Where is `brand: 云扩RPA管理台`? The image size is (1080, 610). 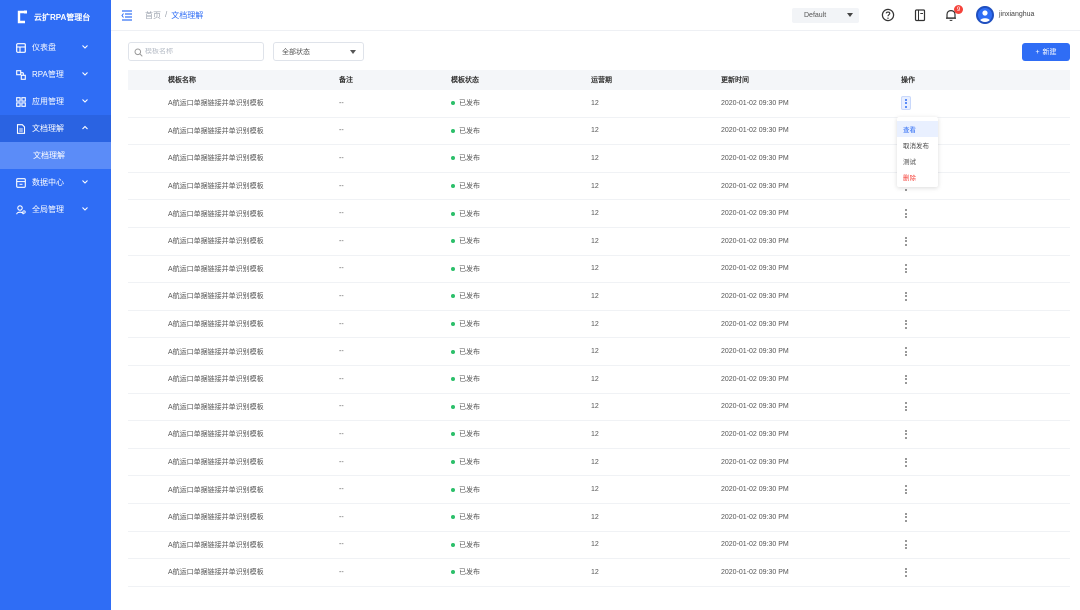
brand: 云扩RPA管理台 is located at coordinates (55, 17).